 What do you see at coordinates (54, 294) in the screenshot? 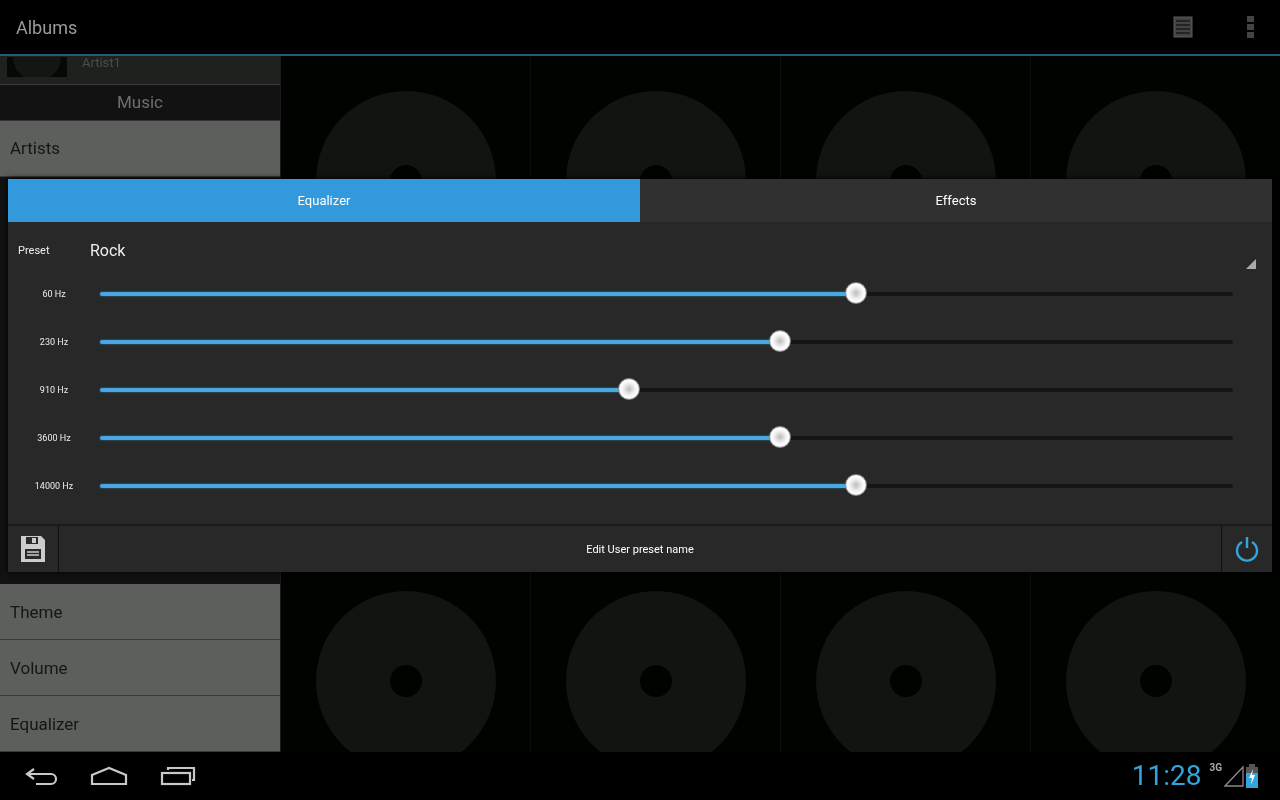
I see `band-label: 60 Hz` at bounding box center [54, 294].